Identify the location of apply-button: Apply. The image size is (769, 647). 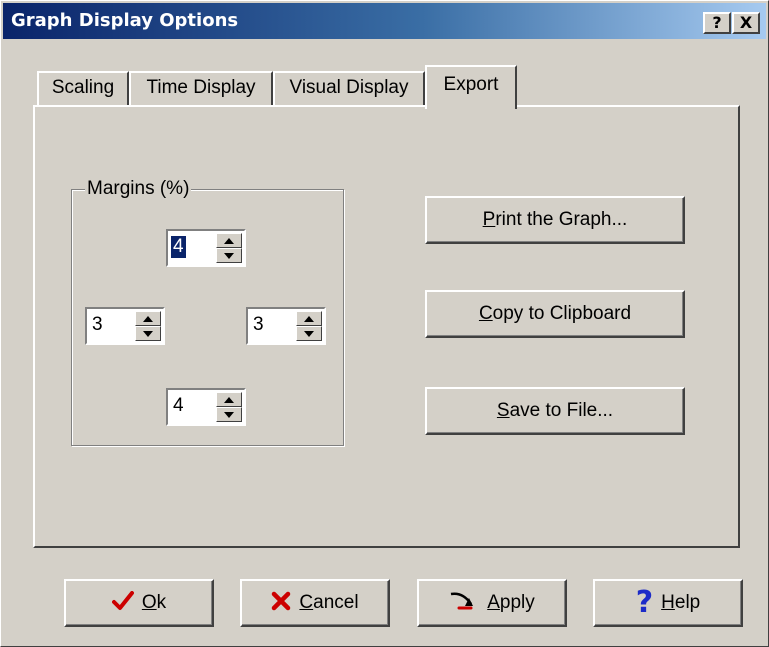
(492, 603).